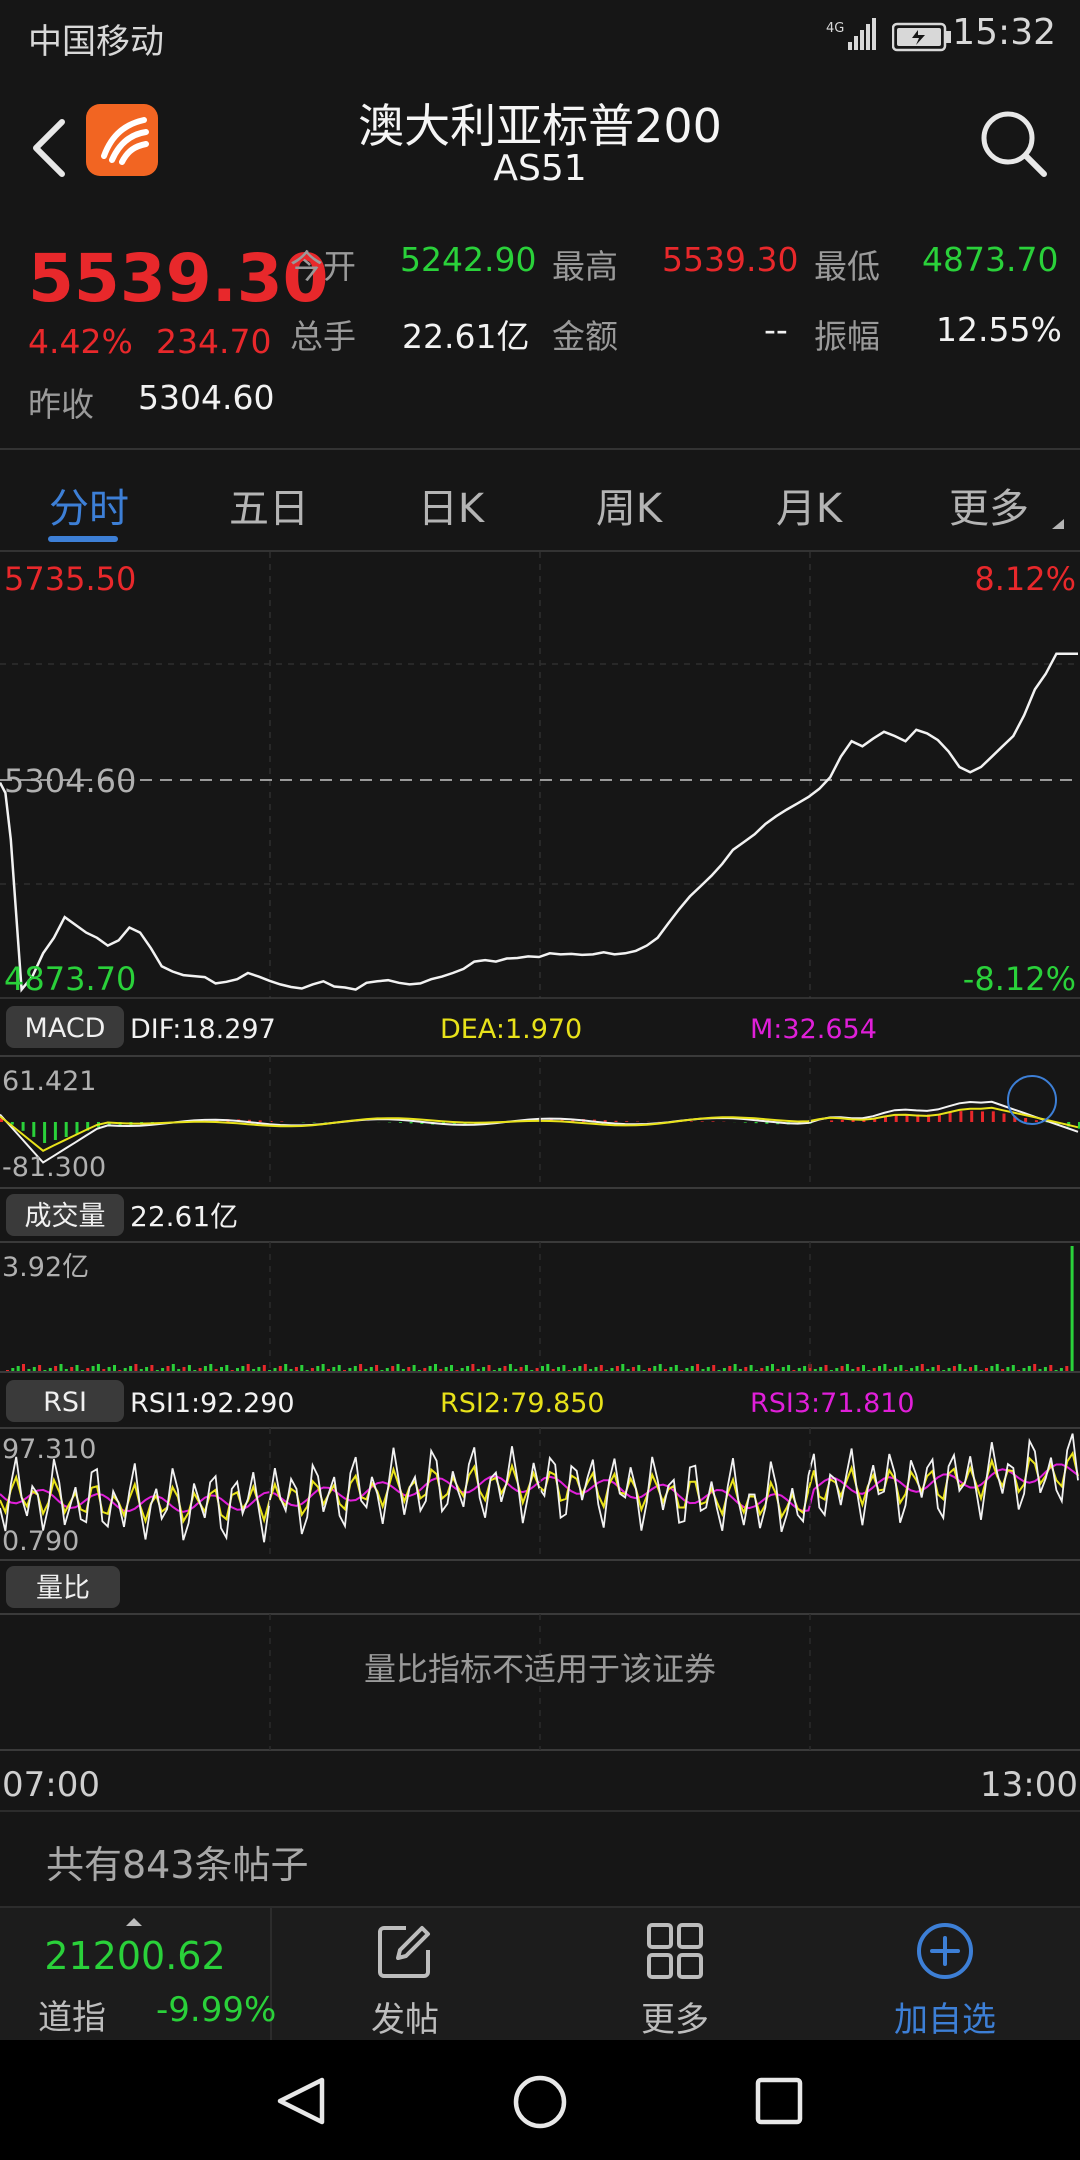 Image resolution: width=1080 pixels, height=2160 pixels. What do you see at coordinates (522, 1403) in the screenshot?
I see `rsi2-value: RSI2:79.850` at bounding box center [522, 1403].